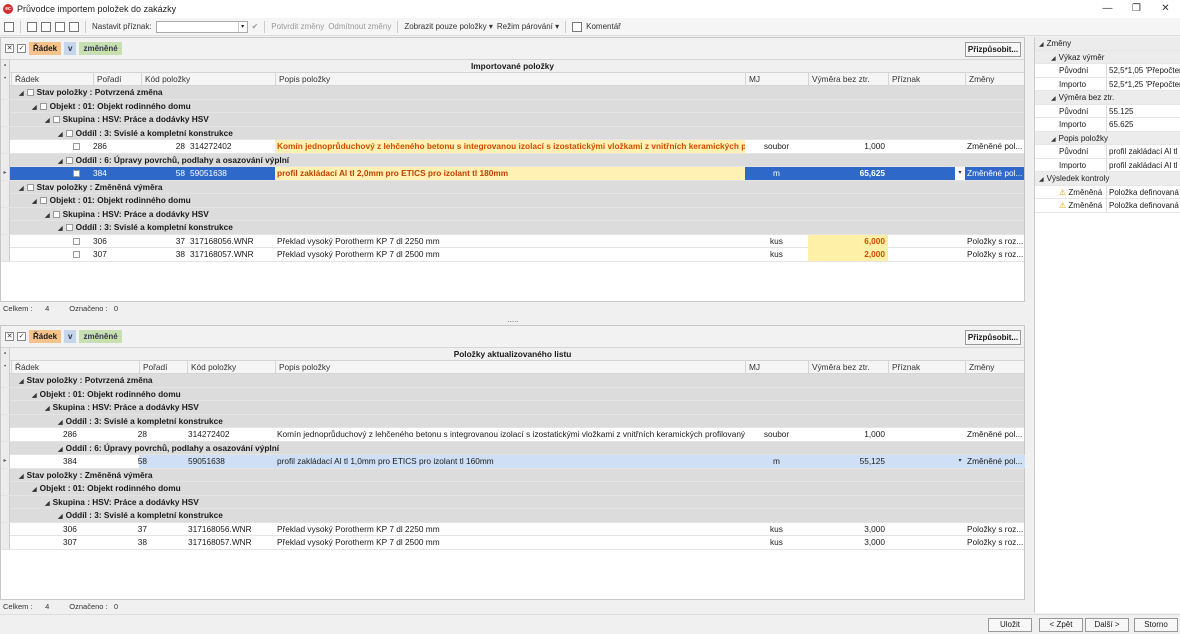  What do you see at coordinates (1107, 192) in the screenshot?
I see `property-row: ⚠ Změněná Položka definovaná` at bounding box center [1107, 192].